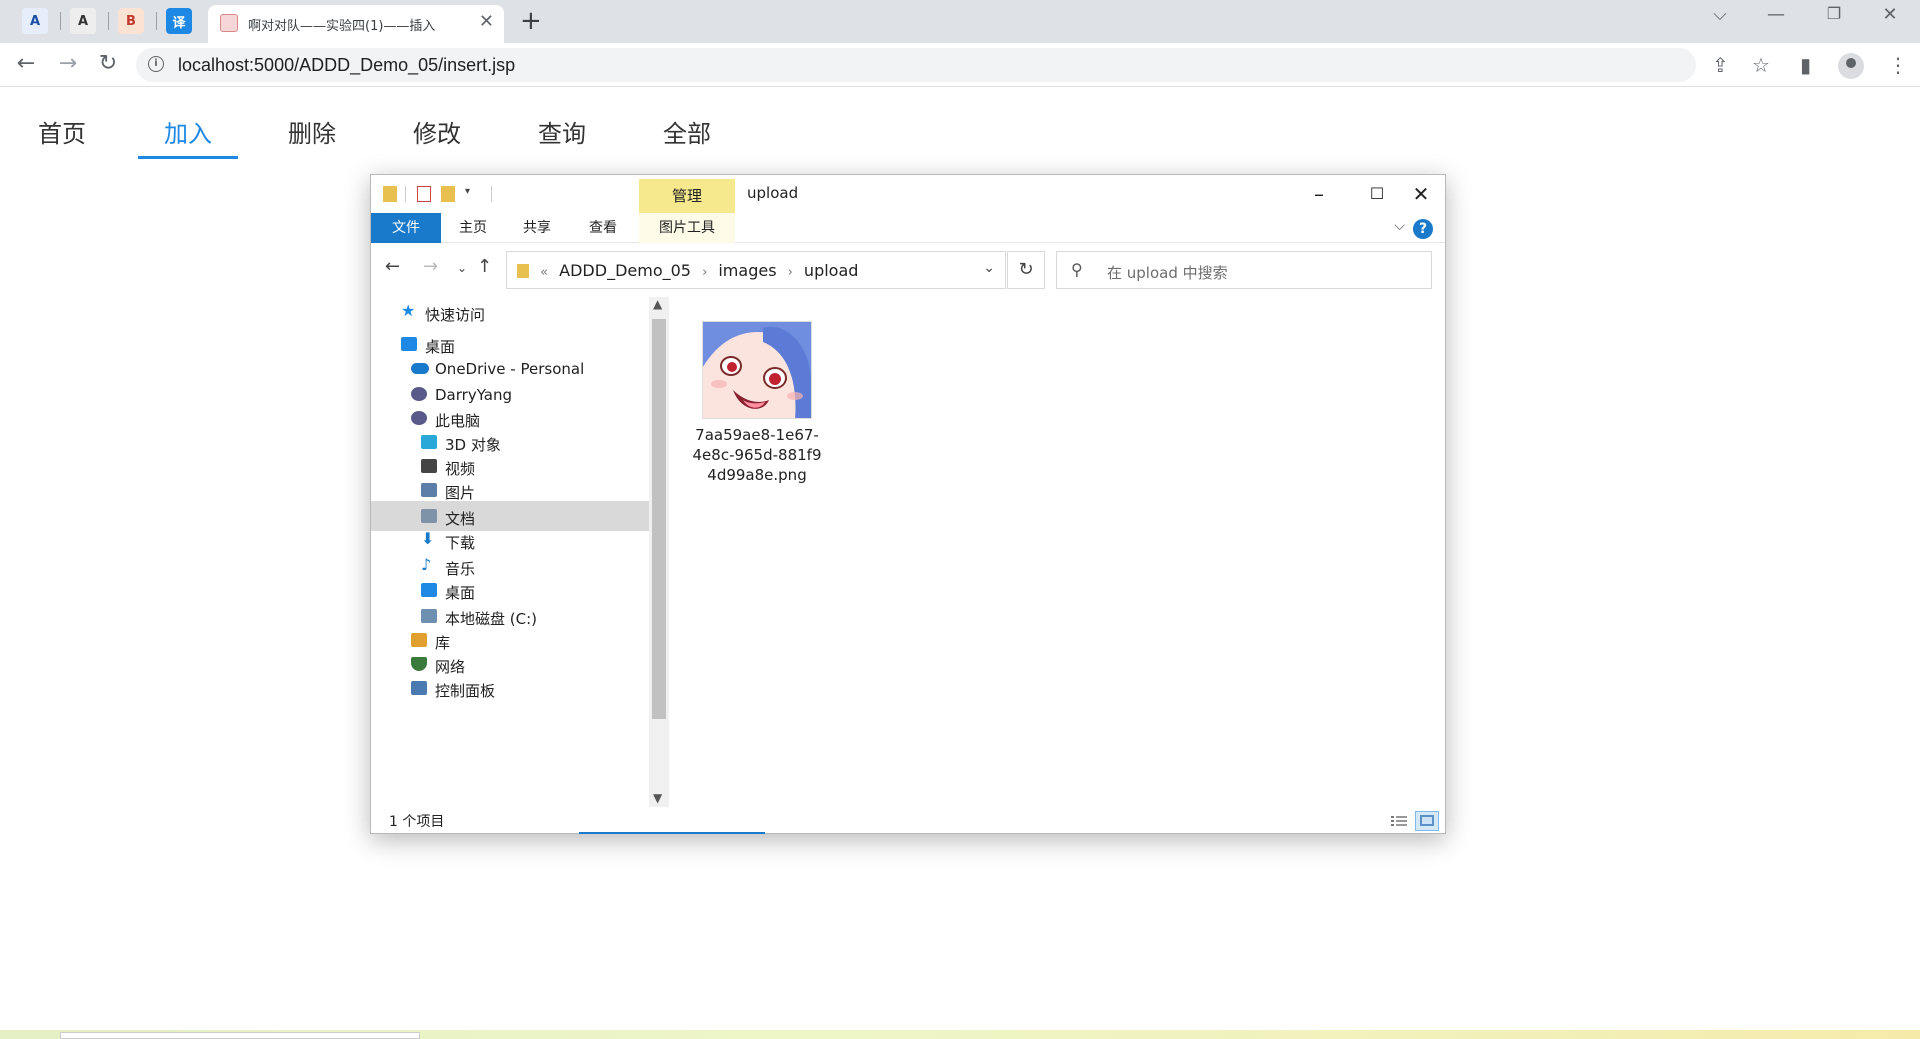  Describe the element at coordinates (562, 131) in the screenshot. I see `nav-query: 查询` at that location.